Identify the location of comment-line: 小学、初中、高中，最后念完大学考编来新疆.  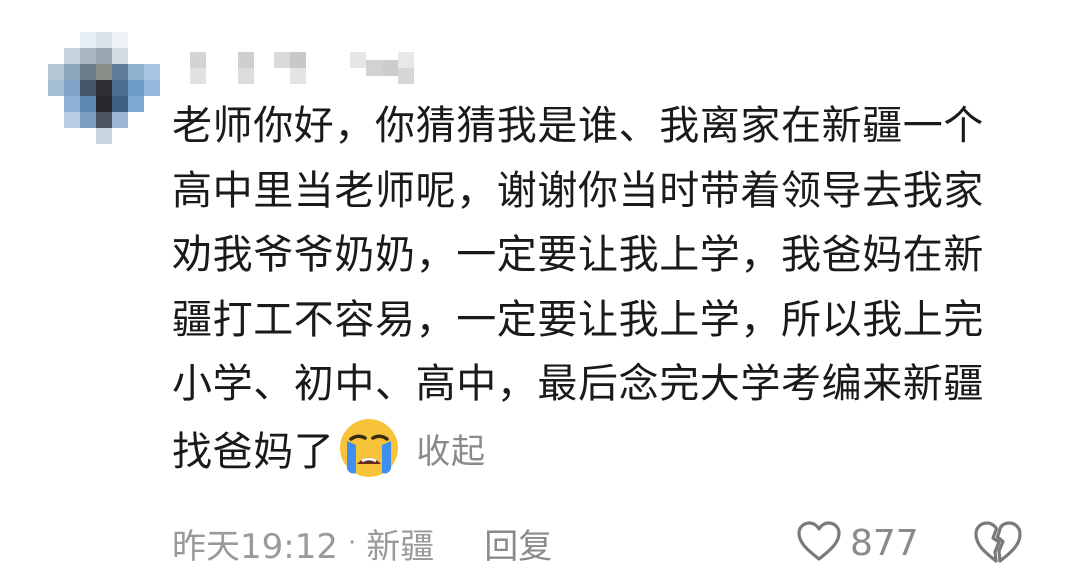
(578, 384).